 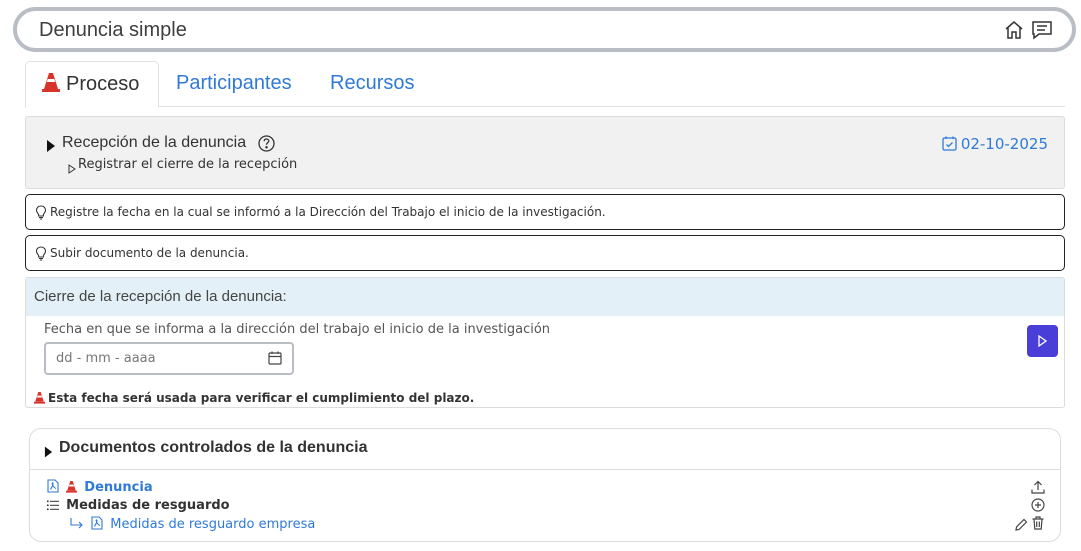 What do you see at coordinates (949, 143) in the screenshot?
I see `calendar-check-icon` at bounding box center [949, 143].